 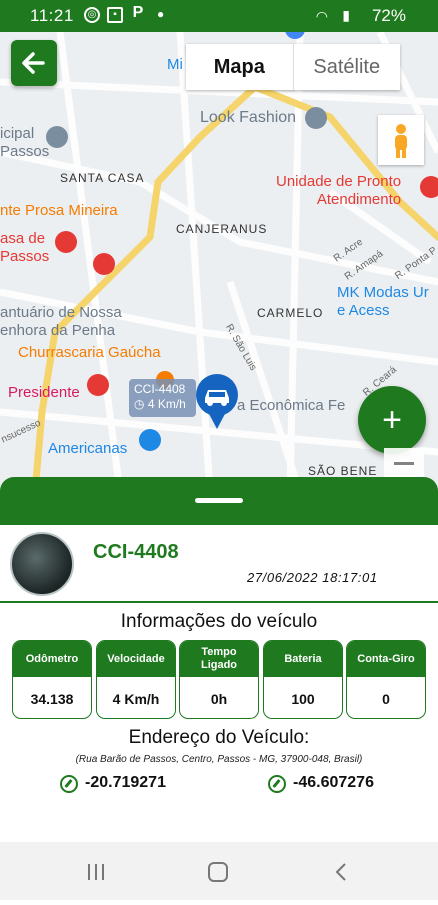 I want to click on map-type-tabs: Mapa Satélite, so click(x=293, y=67).